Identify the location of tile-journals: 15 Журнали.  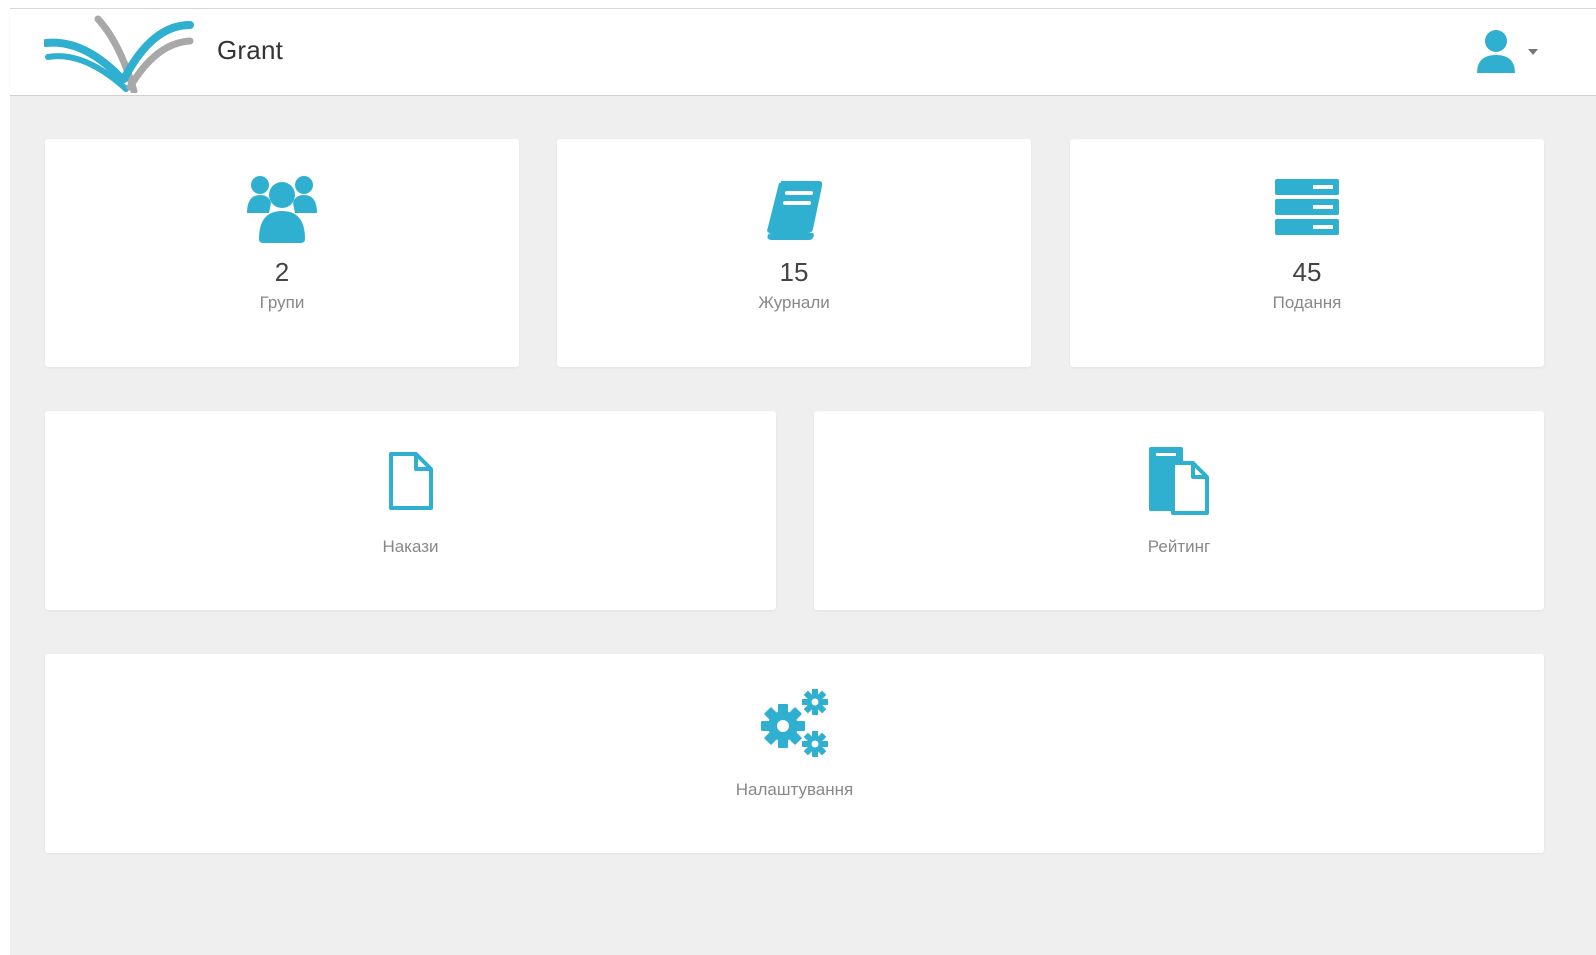
(794, 253).